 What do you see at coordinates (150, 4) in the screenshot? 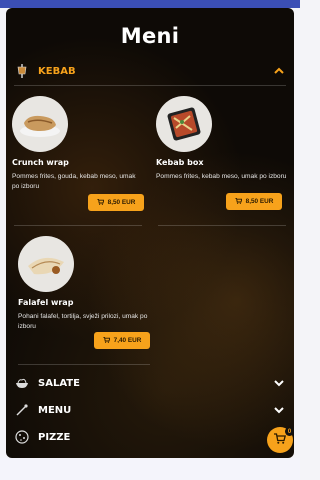
I see `browser-top-bar` at bounding box center [150, 4].